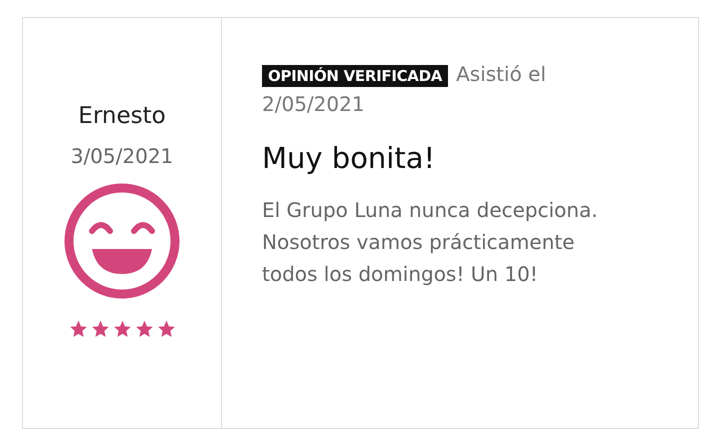 The image size is (720, 447). What do you see at coordinates (122, 241) in the screenshot?
I see `smiley-icon` at bounding box center [122, 241].